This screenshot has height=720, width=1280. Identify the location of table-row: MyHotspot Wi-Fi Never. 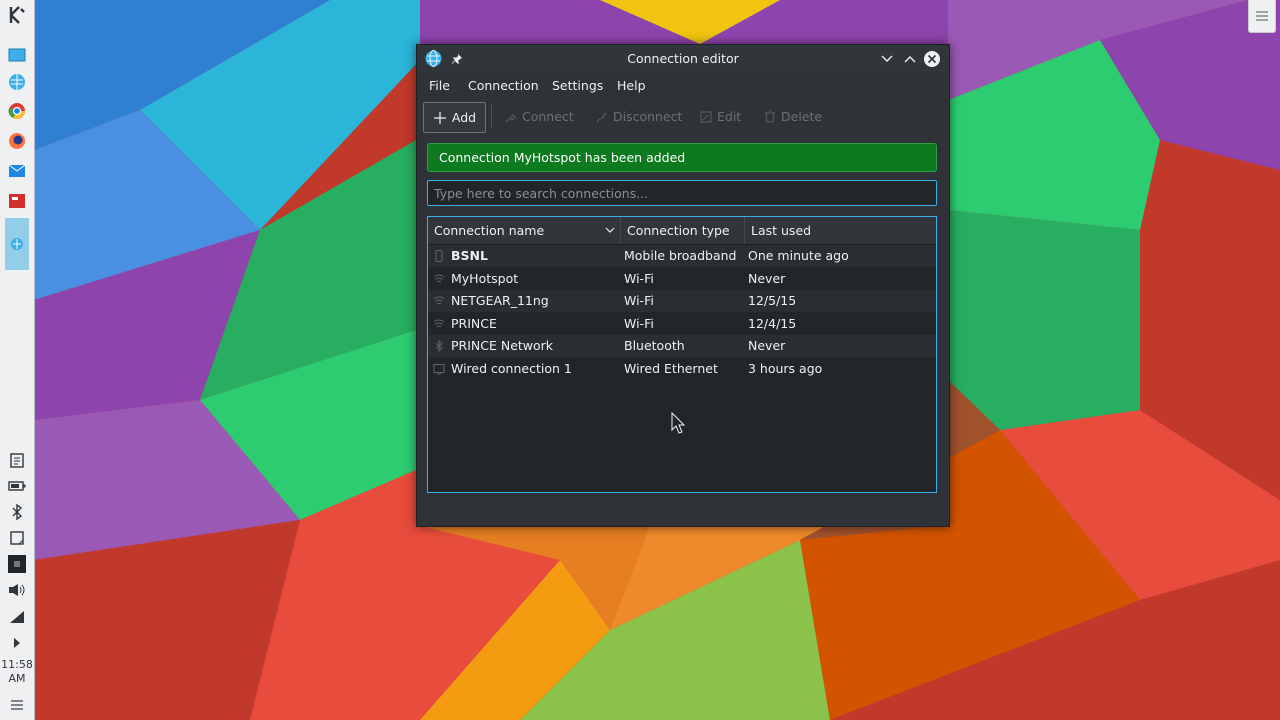
(682, 279).